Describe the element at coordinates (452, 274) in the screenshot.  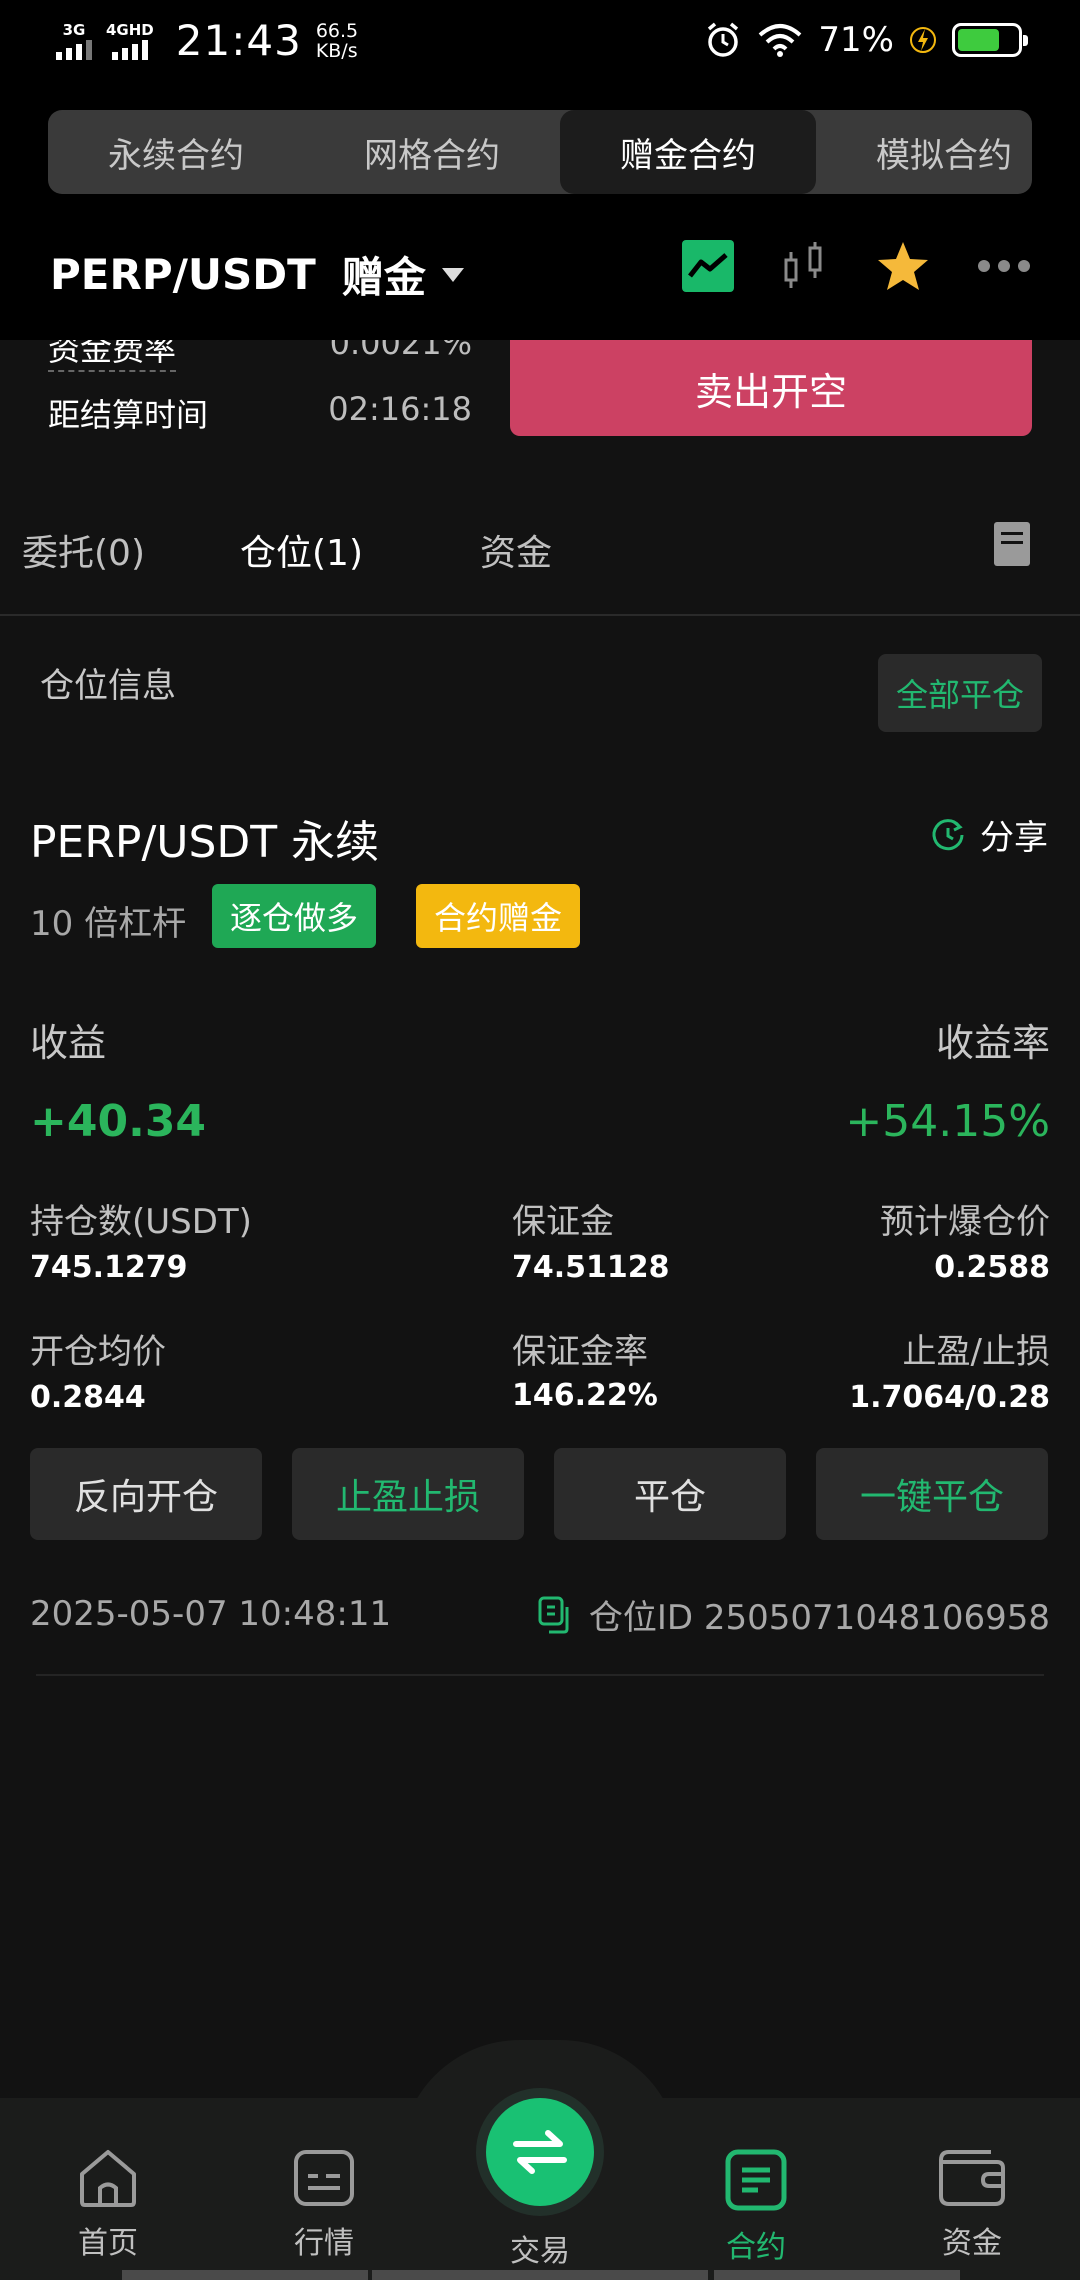
I see `caret-down-icon` at that location.